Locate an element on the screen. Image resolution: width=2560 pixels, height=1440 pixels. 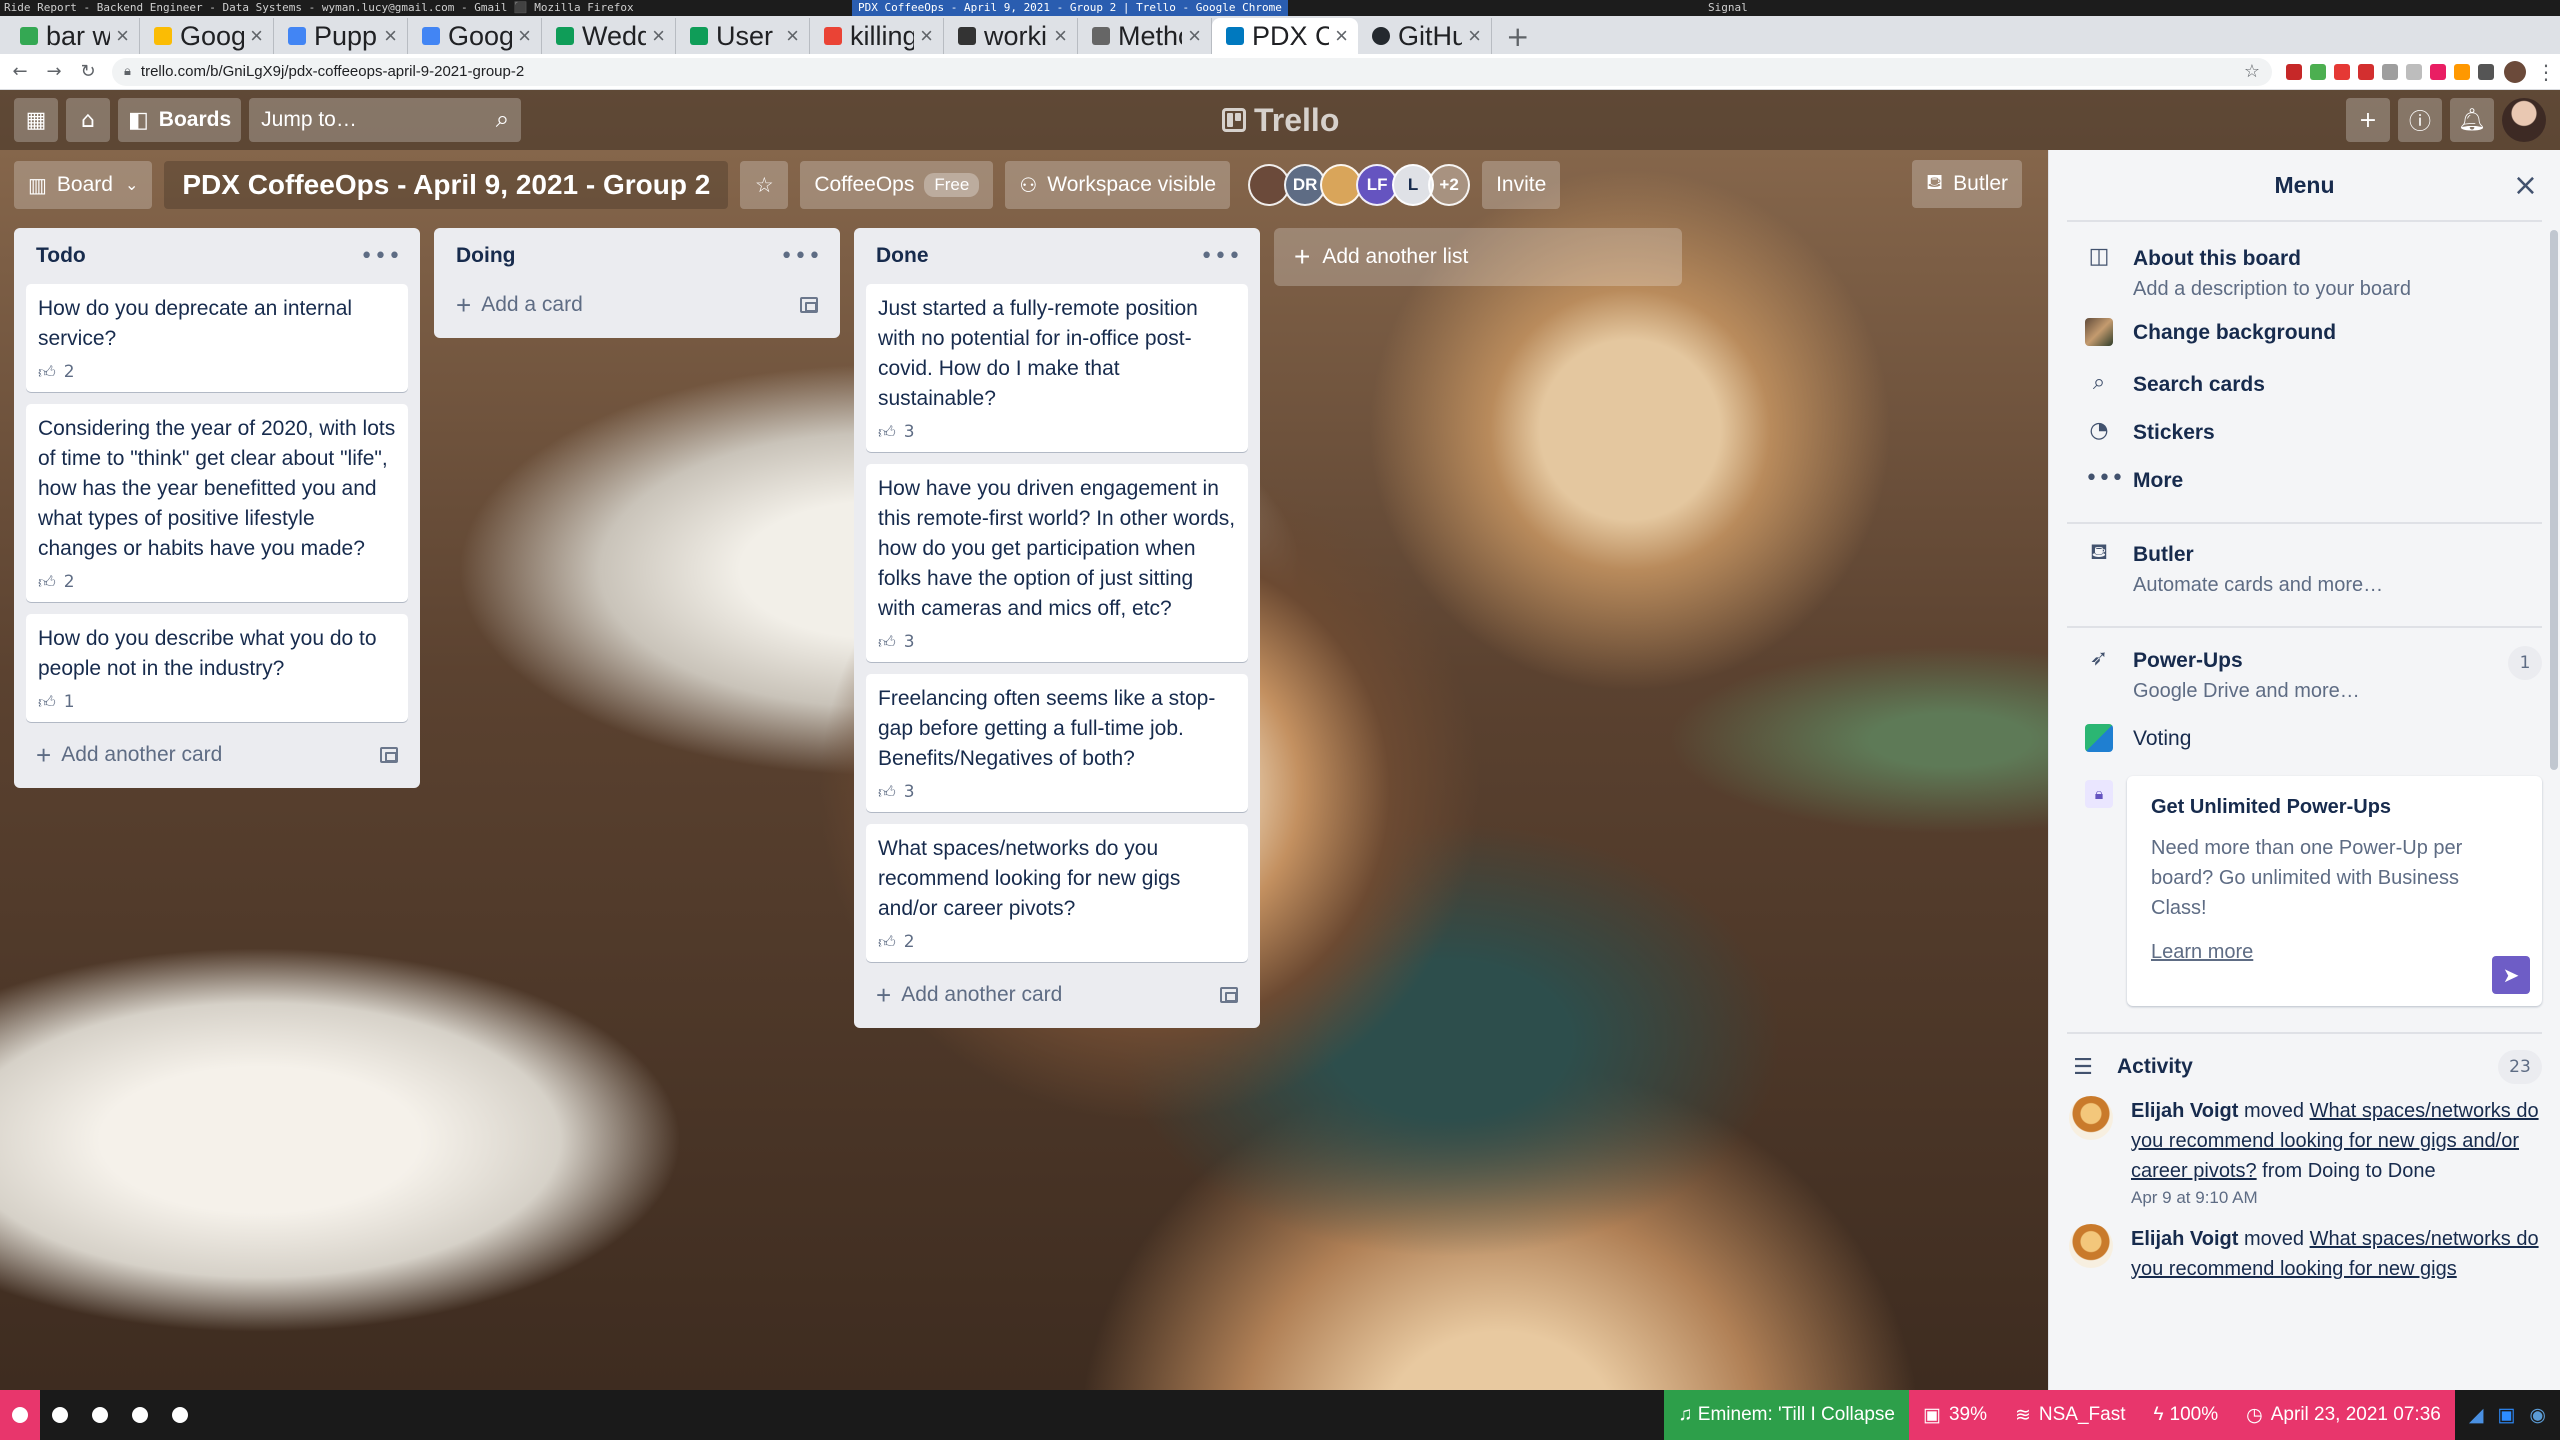
butler-button: ⛾ Butler is located at coordinates (1967, 184).